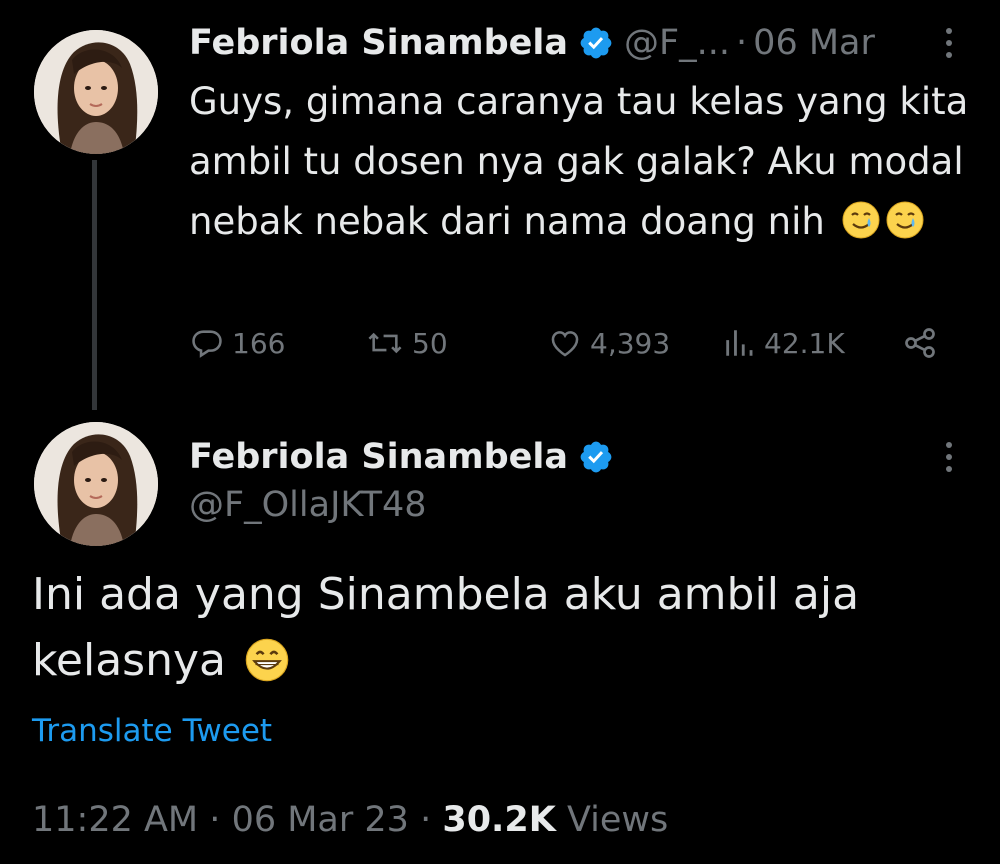 Image resolution: width=1000 pixels, height=864 pixels. I want to click on share-icon, so click(920, 343).